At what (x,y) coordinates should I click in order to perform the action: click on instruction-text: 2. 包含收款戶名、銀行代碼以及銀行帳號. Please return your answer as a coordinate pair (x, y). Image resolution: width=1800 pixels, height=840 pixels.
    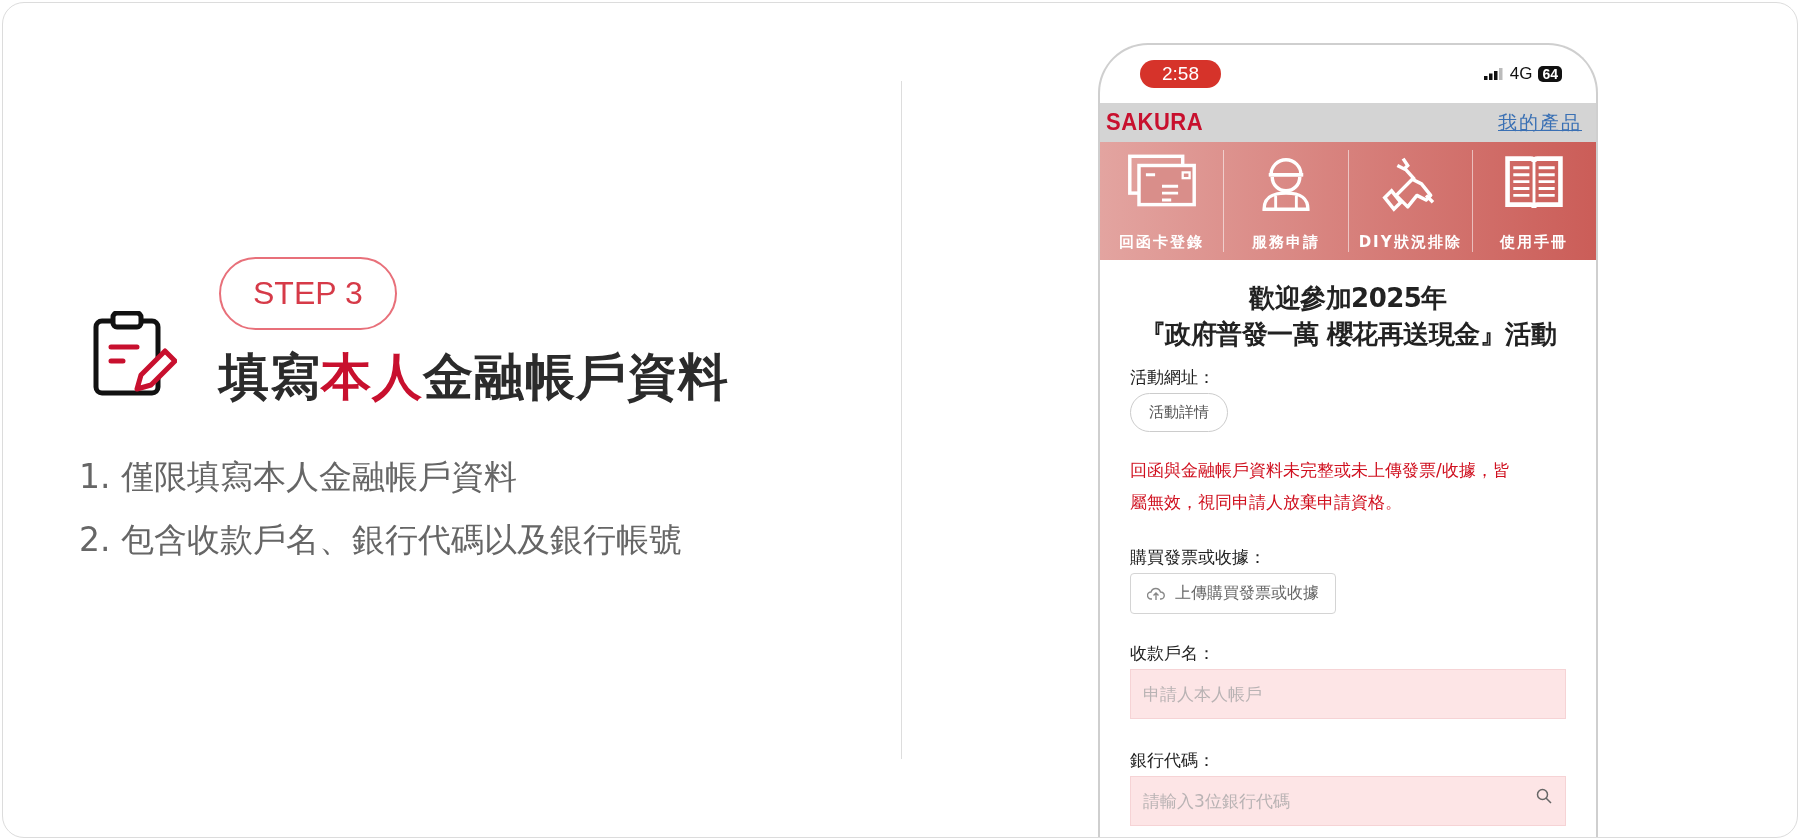
    Looking at the image, I should click on (381, 540).